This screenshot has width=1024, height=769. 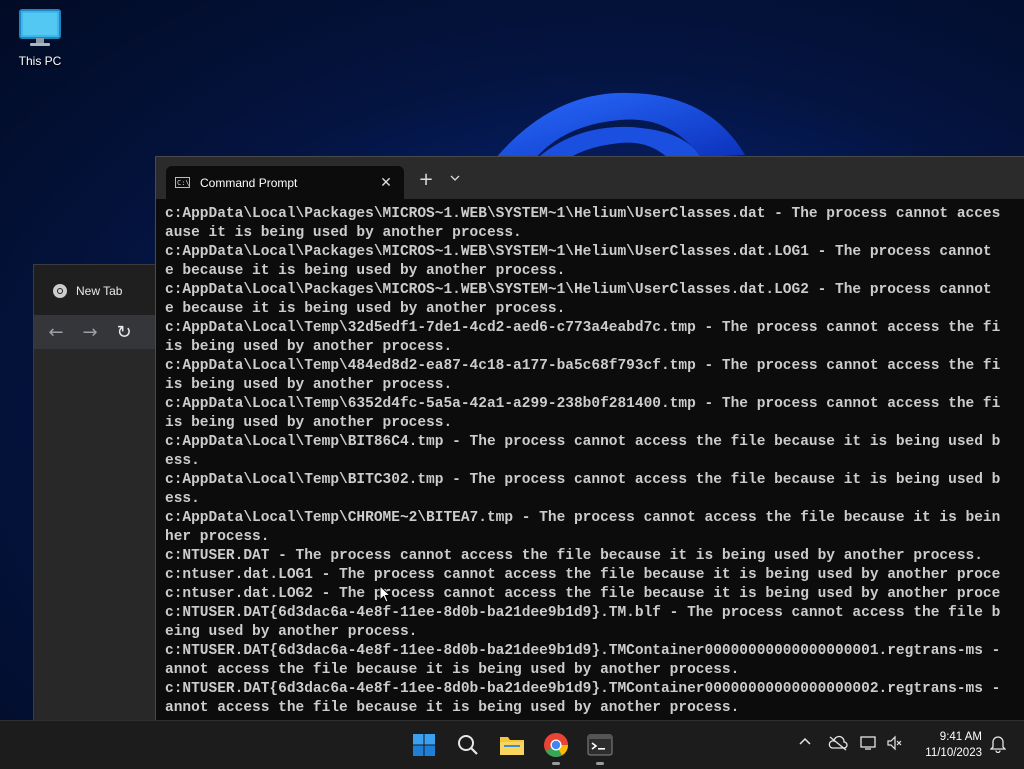 I want to click on reload-button: ↻, so click(x=124, y=332).